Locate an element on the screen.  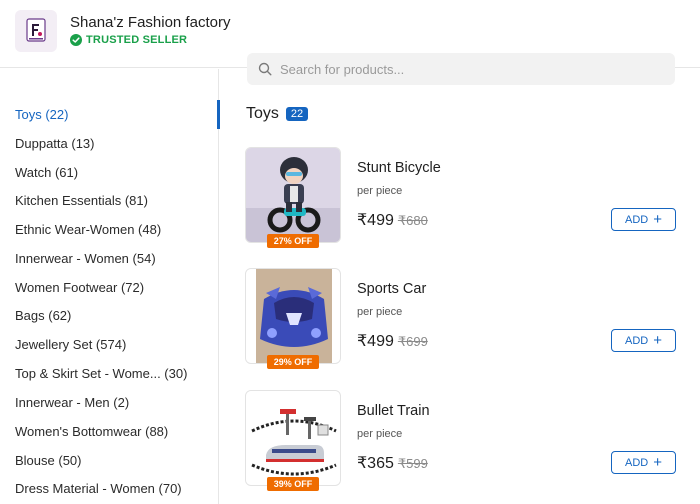
category-item: Women's Bottomwear (88) is located at coordinates (109, 431).